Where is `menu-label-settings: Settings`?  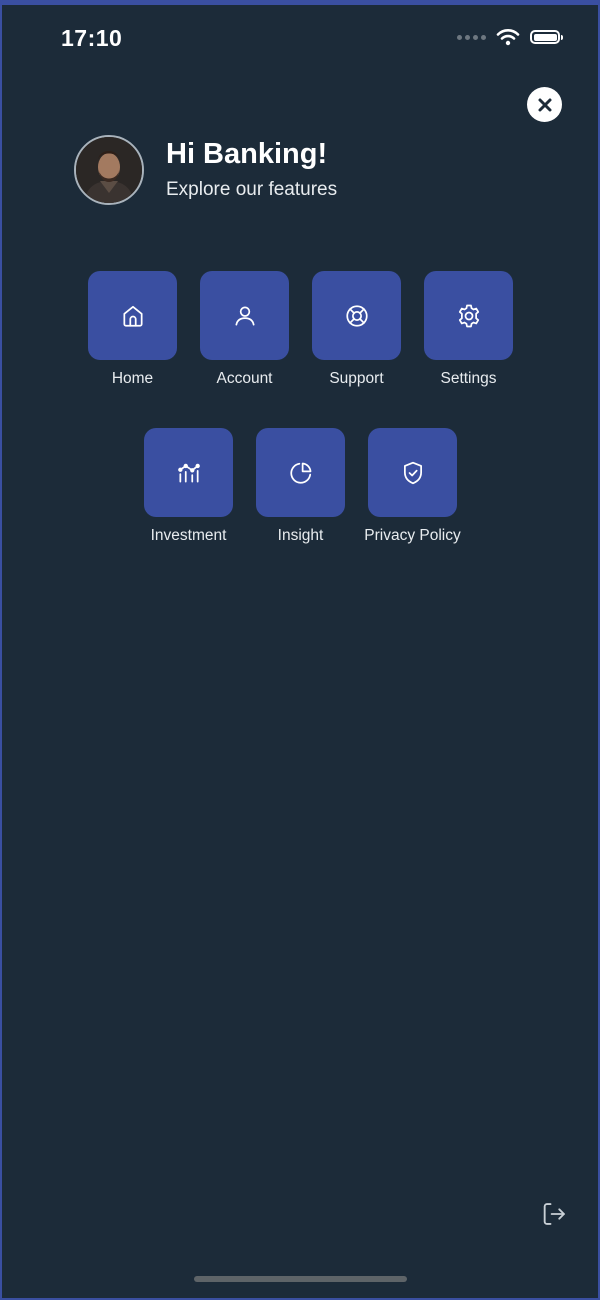 menu-label-settings: Settings is located at coordinates (468, 378).